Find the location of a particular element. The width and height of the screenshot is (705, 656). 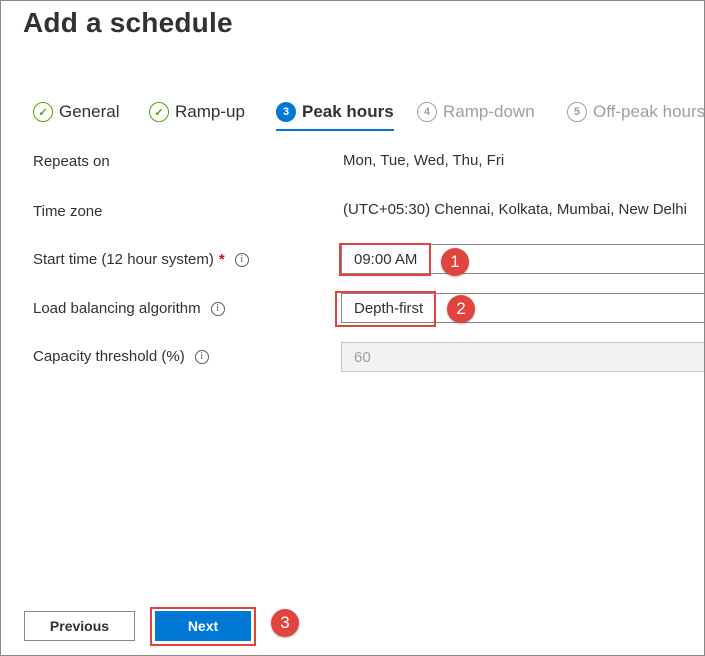

repeats-on-label: Repeats on is located at coordinates (71, 161).